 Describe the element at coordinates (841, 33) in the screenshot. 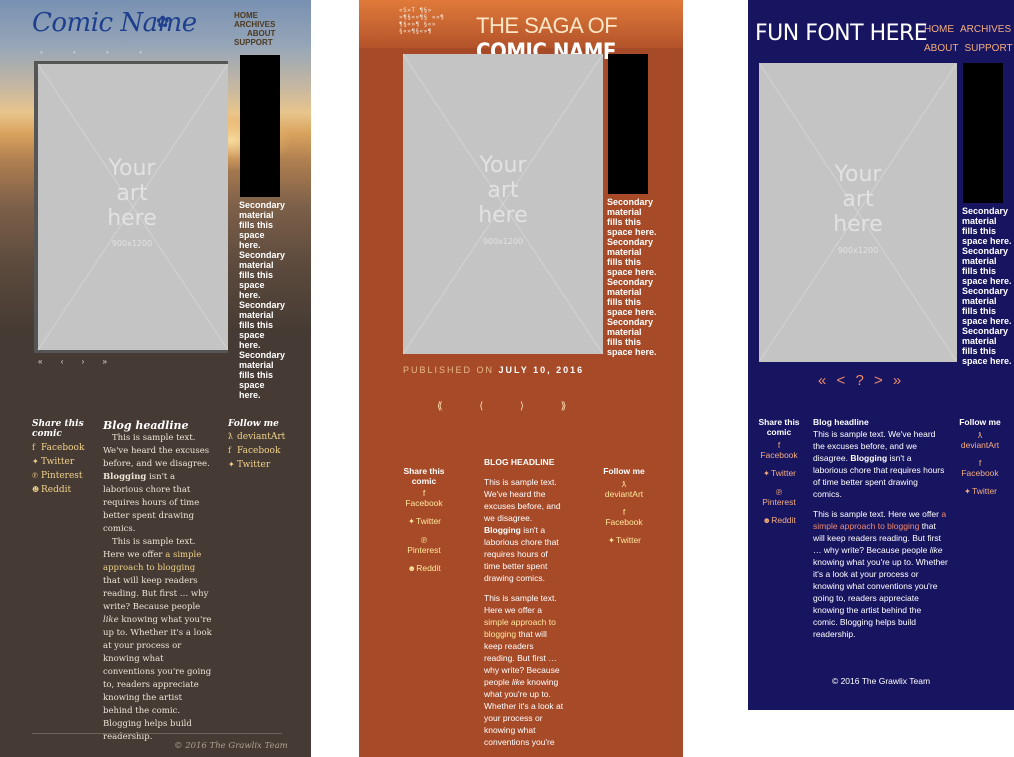

I see `site-title: FUN FONT HERE` at that location.